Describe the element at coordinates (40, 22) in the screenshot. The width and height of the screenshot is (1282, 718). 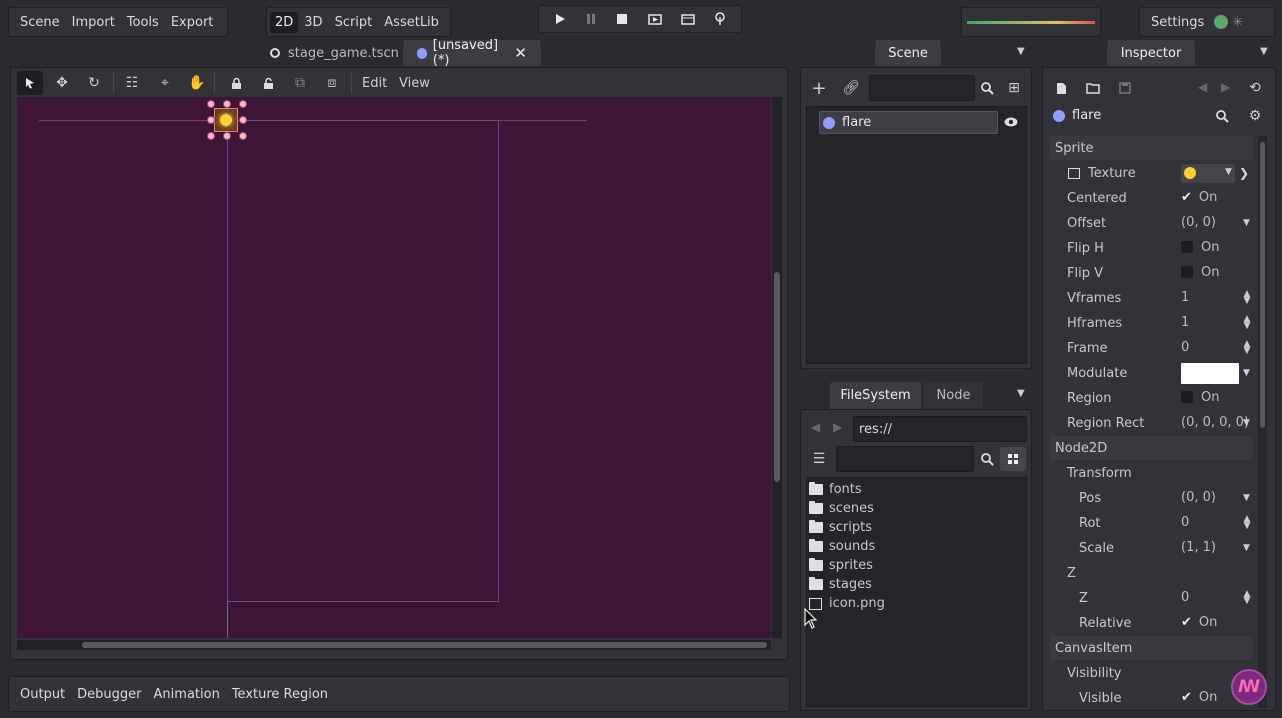
I see `menu-scene: Scene` at that location.